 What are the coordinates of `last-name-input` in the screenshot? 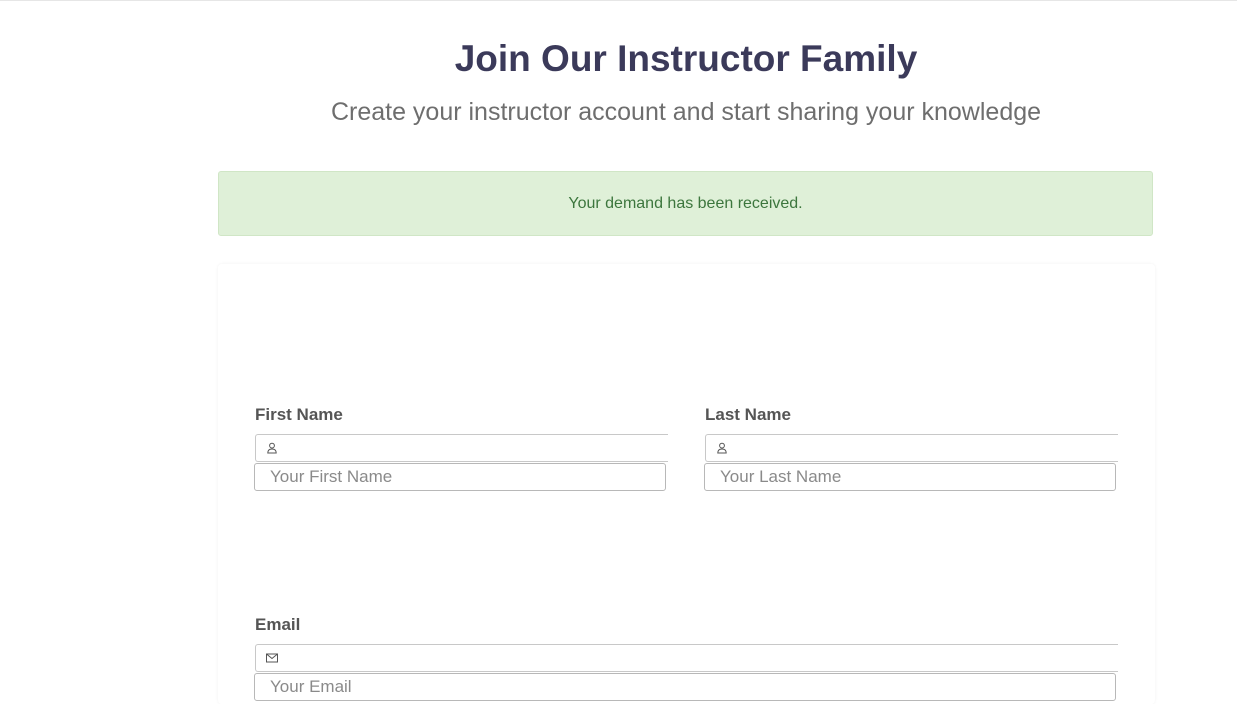 It's located at (910, 477).